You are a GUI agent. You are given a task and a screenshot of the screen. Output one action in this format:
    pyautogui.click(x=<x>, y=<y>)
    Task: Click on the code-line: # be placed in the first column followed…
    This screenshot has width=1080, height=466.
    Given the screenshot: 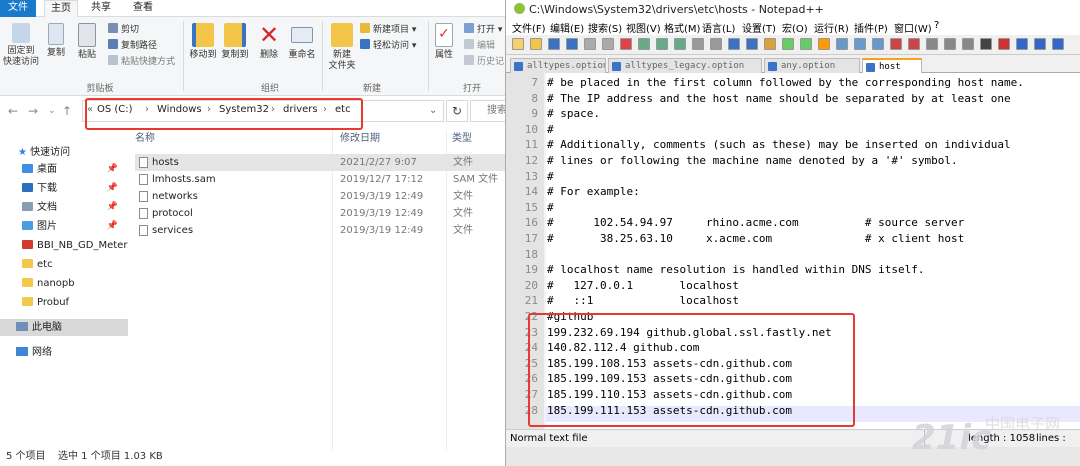 What is the action you would take?
    pyautogui.click(x=785, y=82)
    